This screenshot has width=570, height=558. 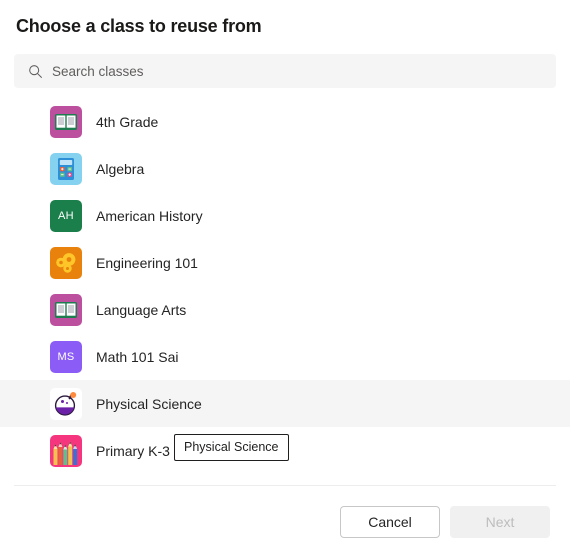 I want to click on dialog-header: Choose a class to reuse from, so click(x=285, y=22).